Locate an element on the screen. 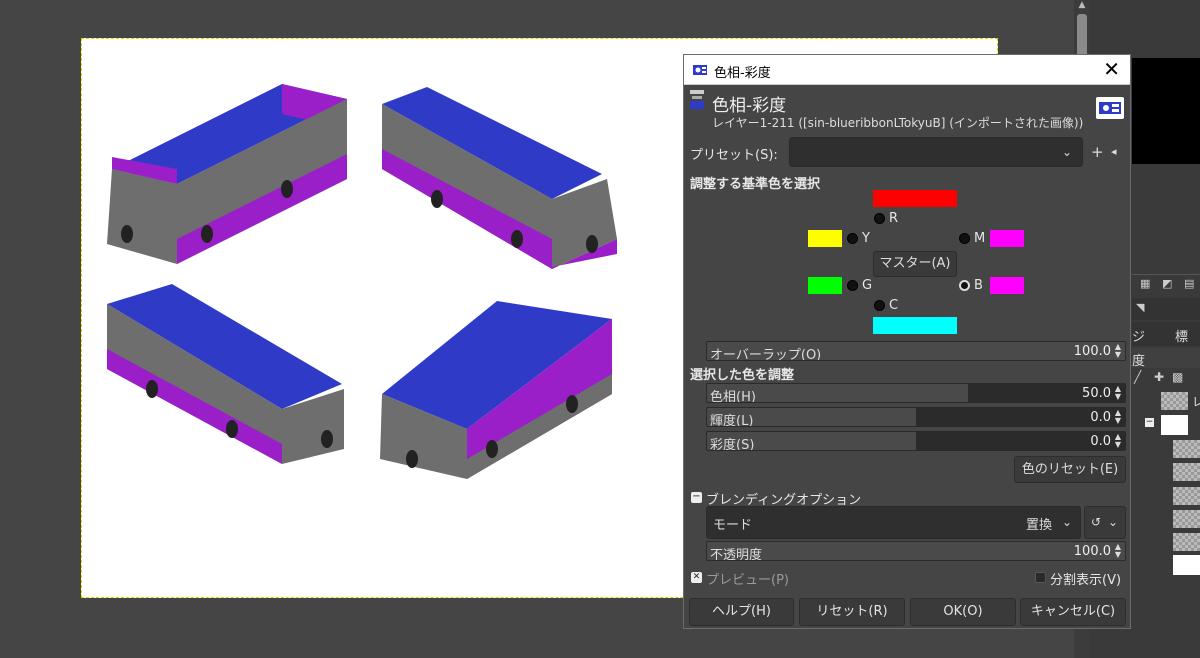 The height and width of the screenshot is (658, 1200). layer-lock-row: ╱ ✚ ▩ is located at coordinates (1166, 378).